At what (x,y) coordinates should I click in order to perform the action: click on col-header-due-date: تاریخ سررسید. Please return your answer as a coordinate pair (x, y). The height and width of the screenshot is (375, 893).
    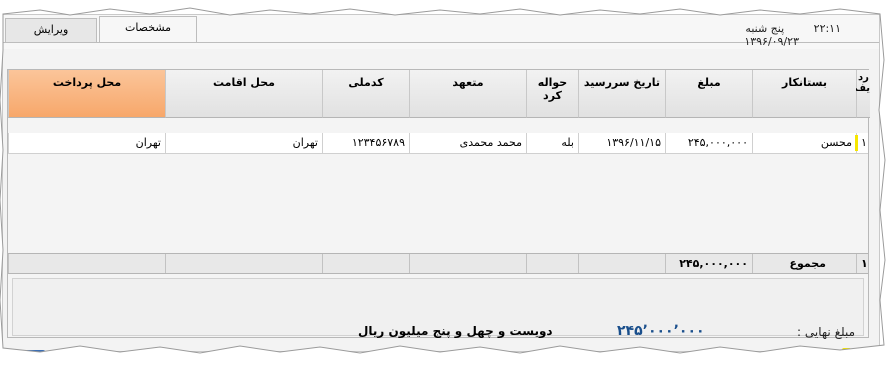
    Looking at the image, I should click on (621, 94).